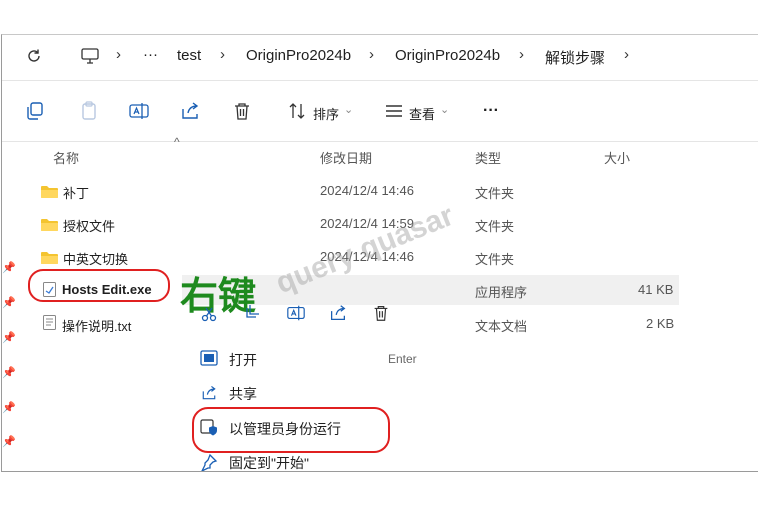 The height and width of the screenshot is (506, 758). What do you see at coordinates (99, 285) in the screenshot?
I see `highlight-box-exe` at bounding box center [99, 285].